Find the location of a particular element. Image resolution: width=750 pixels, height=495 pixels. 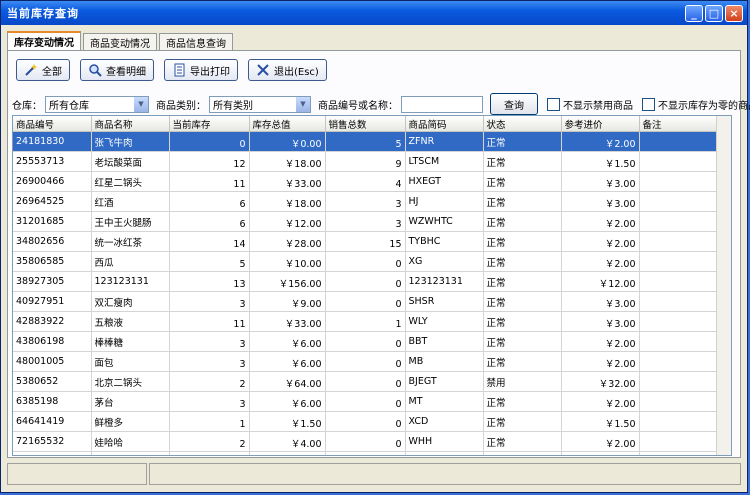

export-print-label: 导出打印 is located at coordinates (210, 72).